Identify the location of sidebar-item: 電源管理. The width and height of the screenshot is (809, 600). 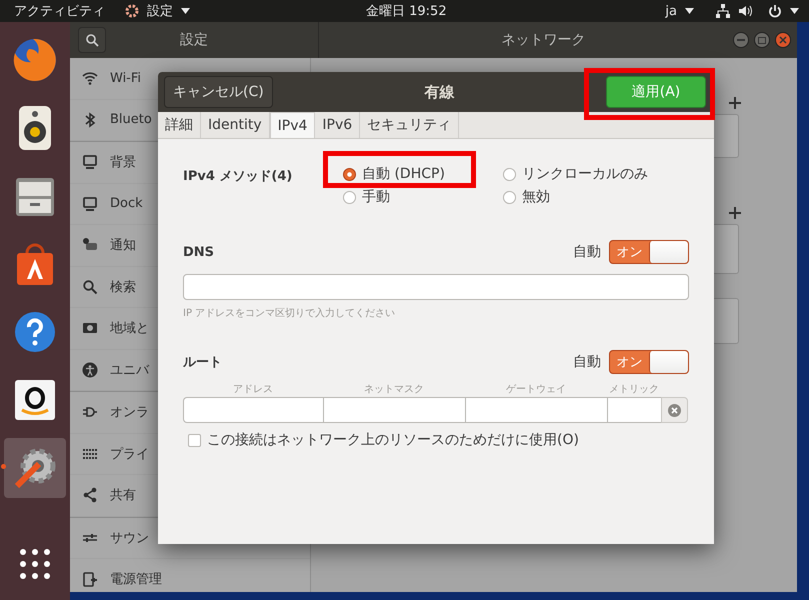
(190, 579).